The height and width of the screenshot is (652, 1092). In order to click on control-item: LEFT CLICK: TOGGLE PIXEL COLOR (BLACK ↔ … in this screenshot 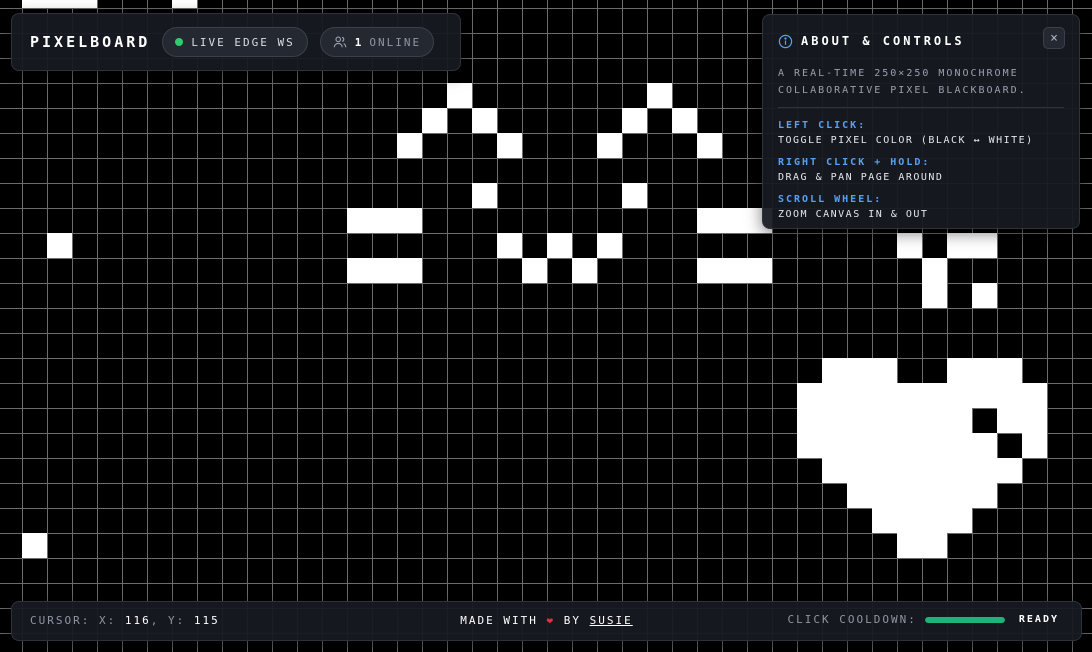, I will do `click(921, 133)`.